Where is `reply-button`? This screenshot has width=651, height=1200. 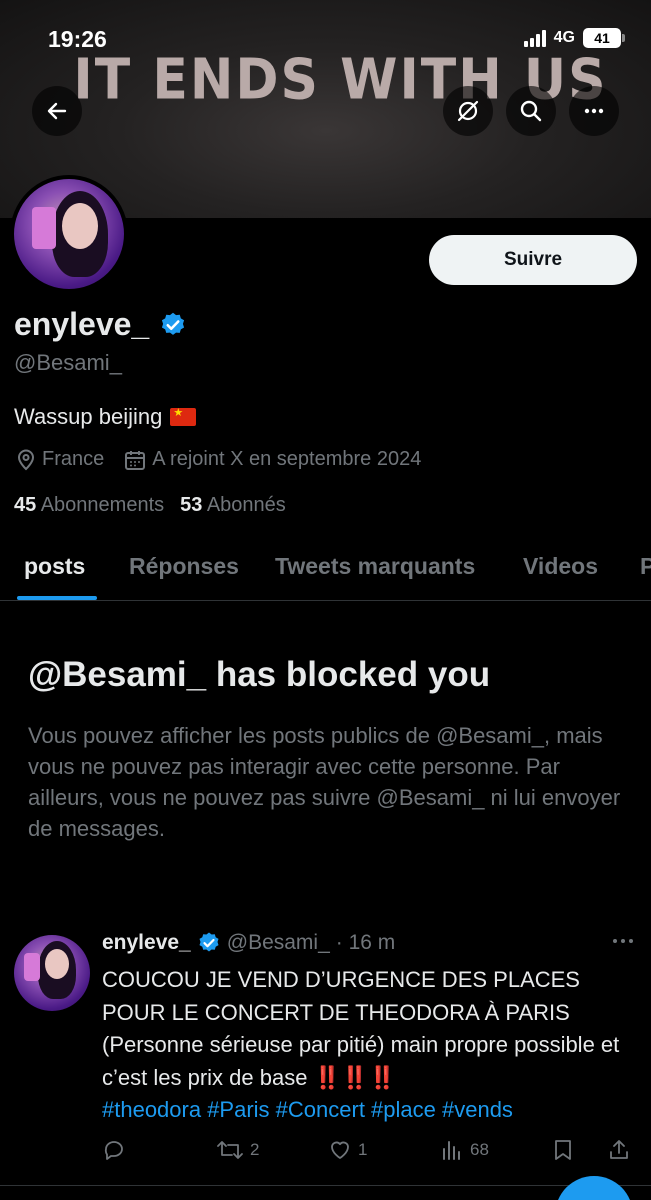 reply-button is located at coordinates (117, 1150).